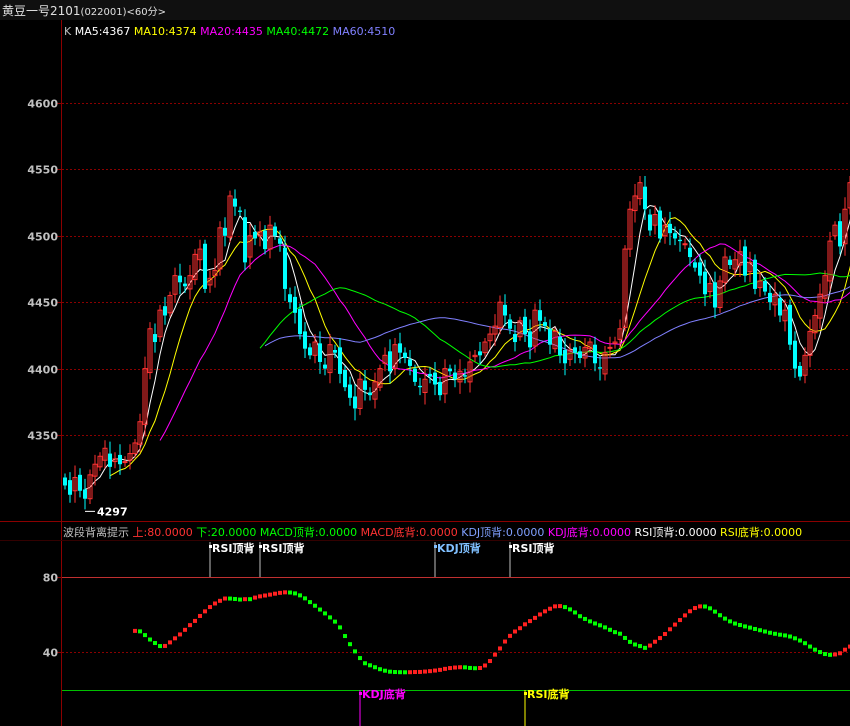 The height and width of the screenshot is (726, 850). I want to click on instrument-name: 黄豆一号2101, so click(41, 11).